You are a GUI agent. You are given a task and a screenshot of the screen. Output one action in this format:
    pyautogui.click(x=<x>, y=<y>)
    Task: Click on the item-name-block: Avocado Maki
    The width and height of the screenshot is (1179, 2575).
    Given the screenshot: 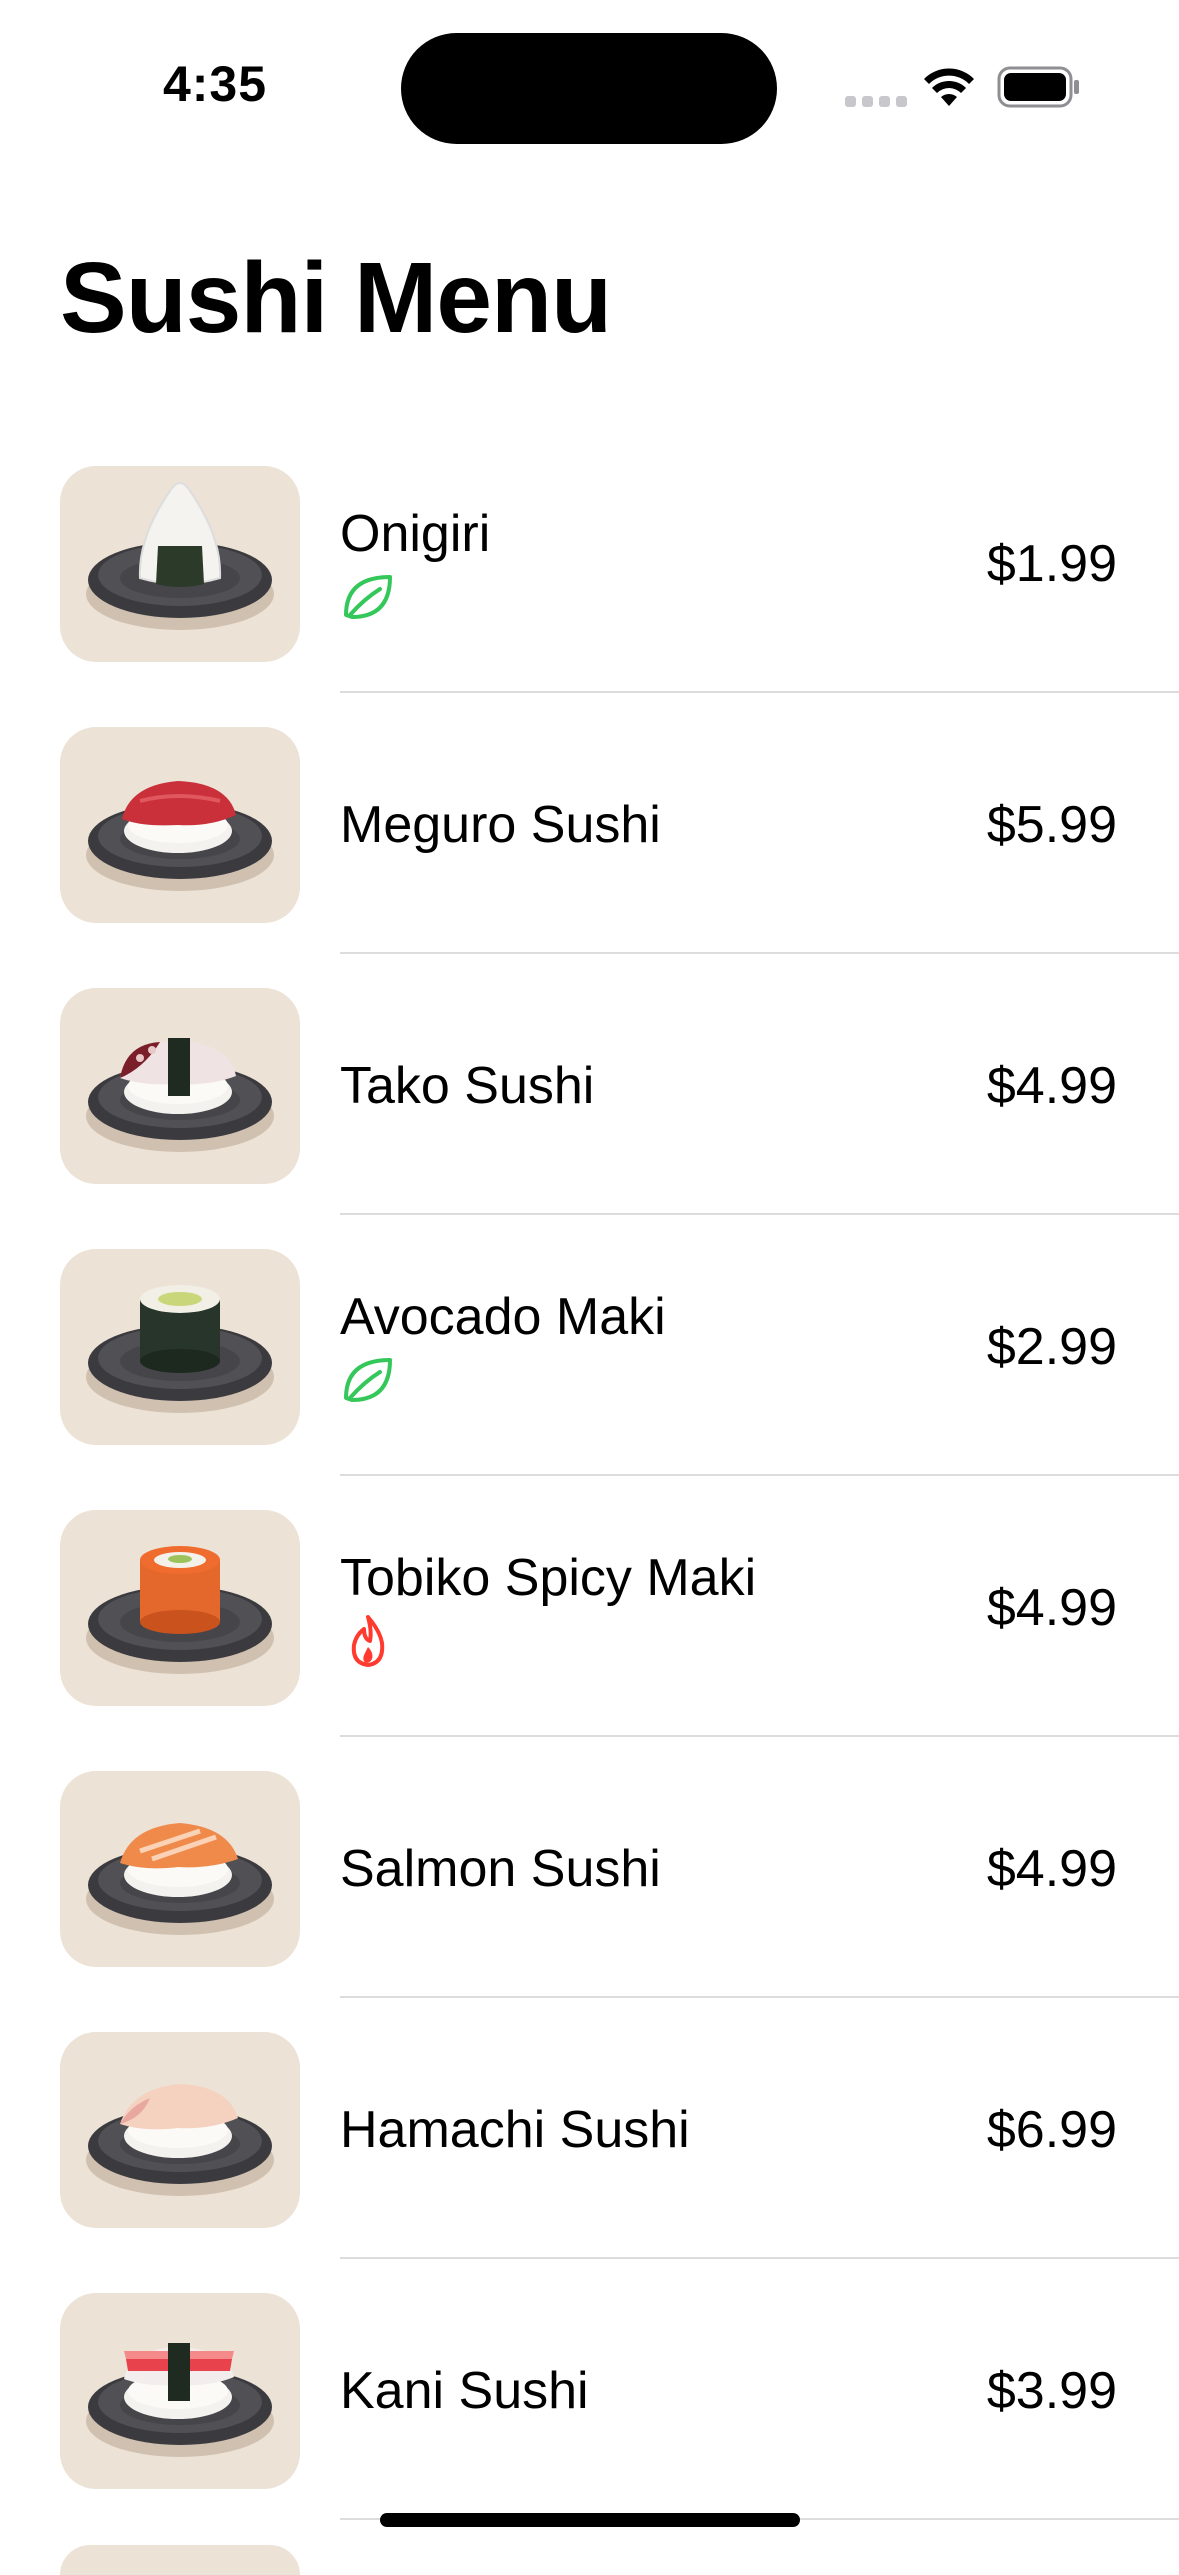 What is the action you would take?
    pyautogui.click(x=503, y=1347)
    